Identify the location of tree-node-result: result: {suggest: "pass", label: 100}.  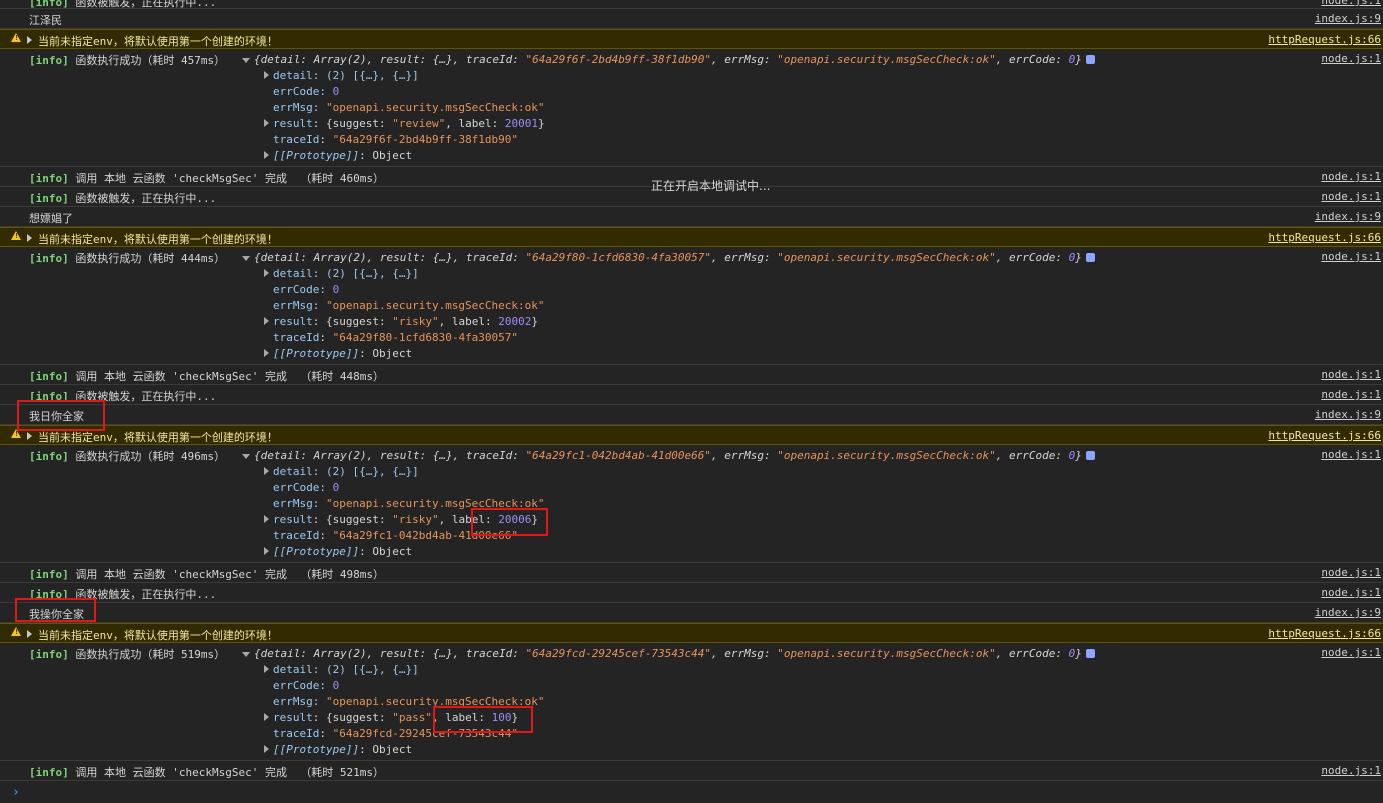
(668, 718).